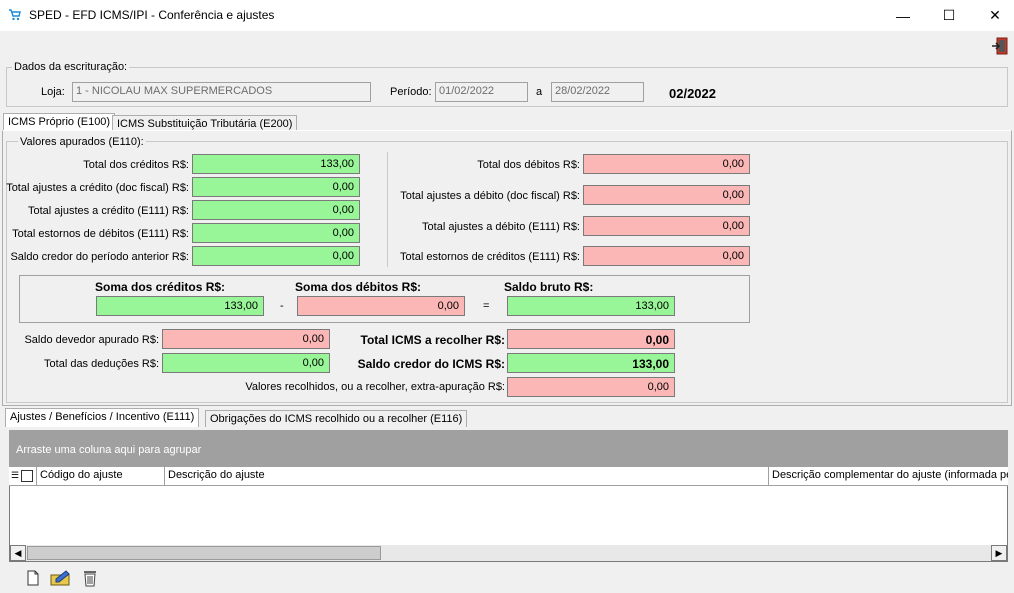 The image size is (1014, 593). What do you see at coordinates (180, 306) in the screenshot?
I see `soma-creditos-field: 133,00` at bounding box center [180, 306].